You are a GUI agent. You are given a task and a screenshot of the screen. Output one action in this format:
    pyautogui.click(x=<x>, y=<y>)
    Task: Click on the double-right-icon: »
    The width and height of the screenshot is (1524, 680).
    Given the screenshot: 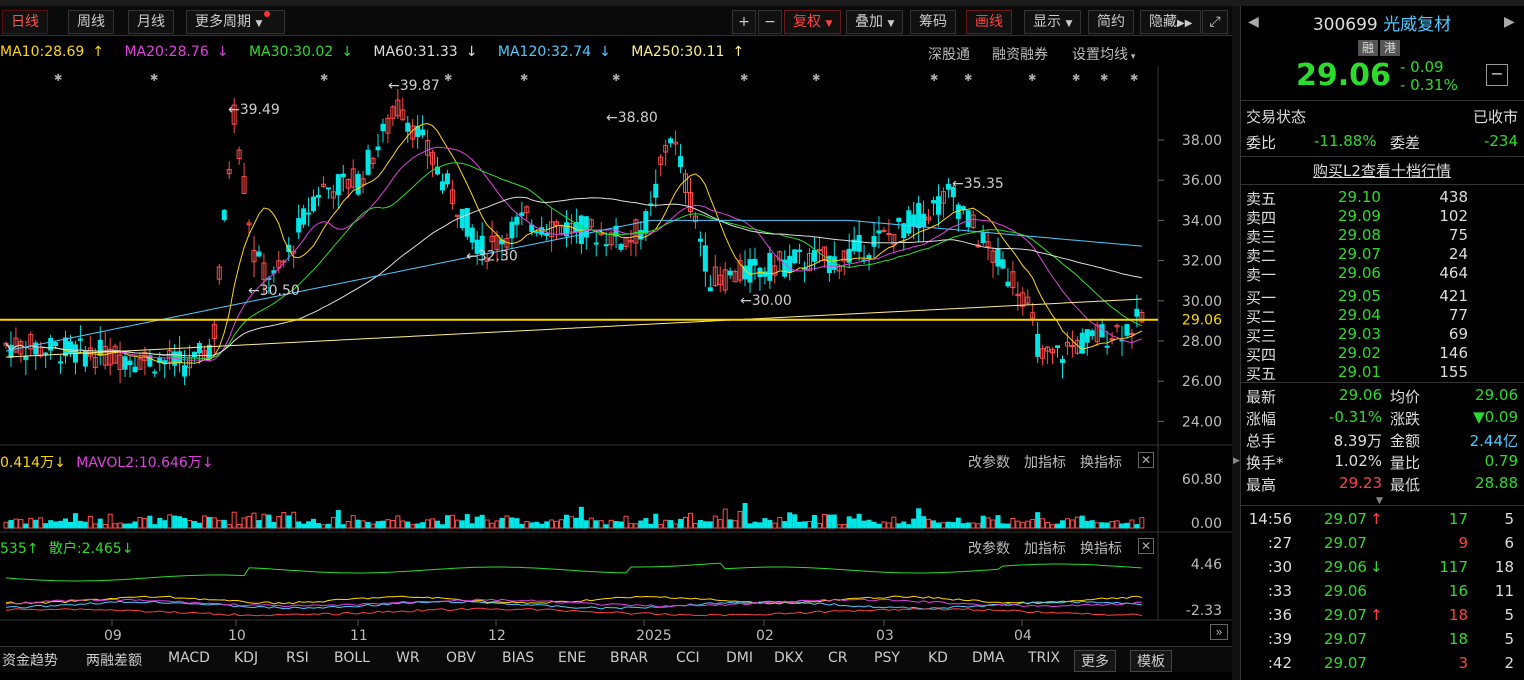 What is the action you would take?
    pyautogui.click(x=1219, y=632)
    